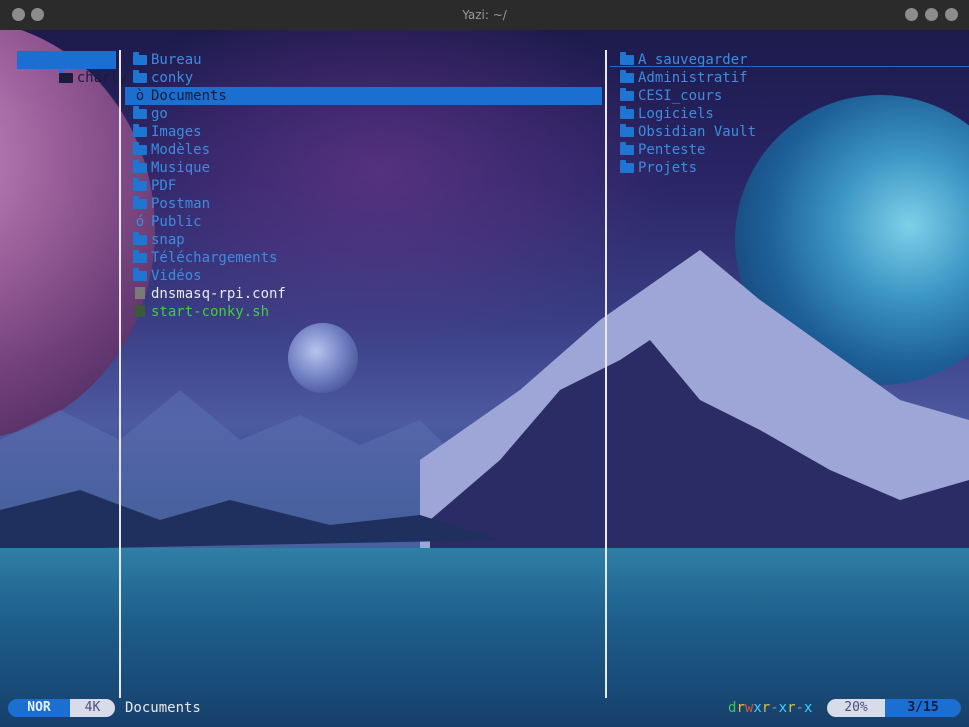 The height and width of the screenshot is (727, 969). What do you see at coordinates (856, 708) in the screenshot?
I see `scroll-percent: 20%` at bounding box center [856, 708].